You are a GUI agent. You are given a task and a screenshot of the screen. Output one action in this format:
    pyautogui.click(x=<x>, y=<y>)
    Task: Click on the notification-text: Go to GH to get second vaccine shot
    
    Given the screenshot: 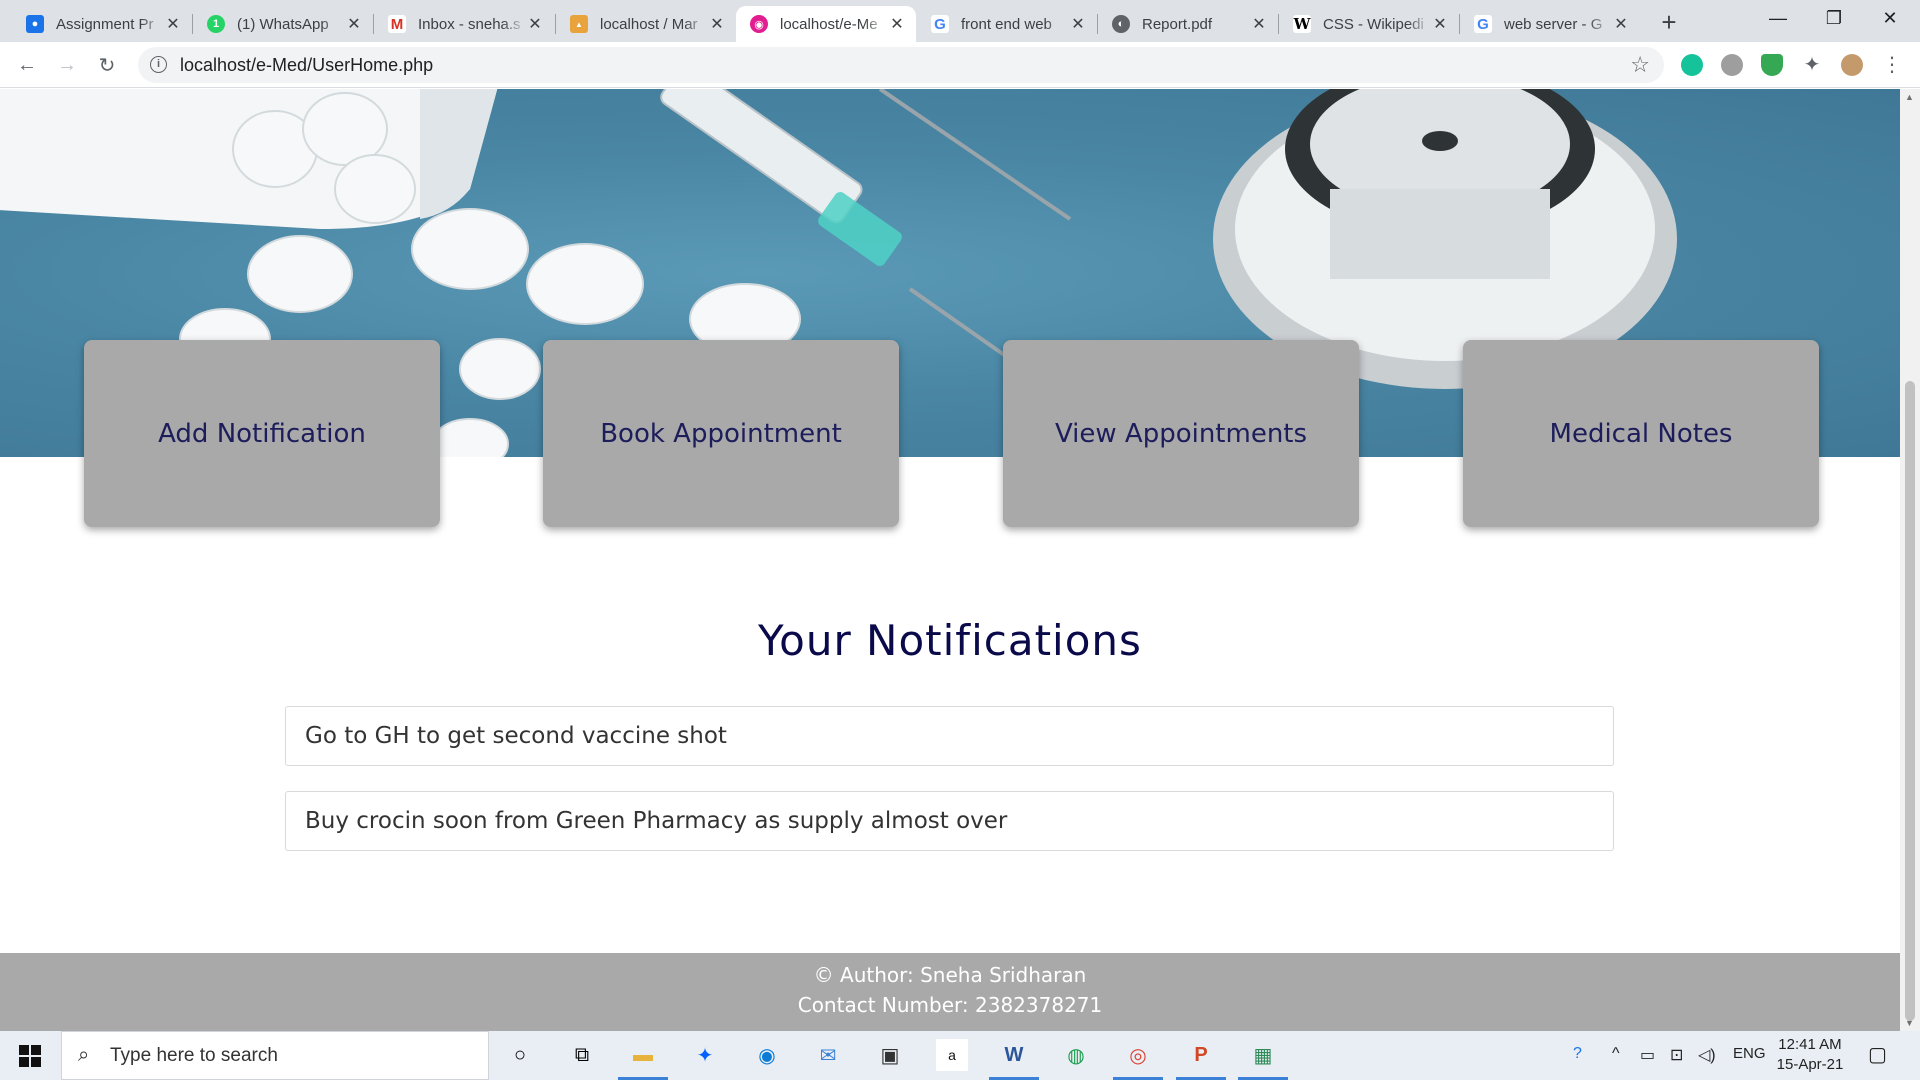 What is the action you would take?
    pyautogui.click(x=516, y=736)
    